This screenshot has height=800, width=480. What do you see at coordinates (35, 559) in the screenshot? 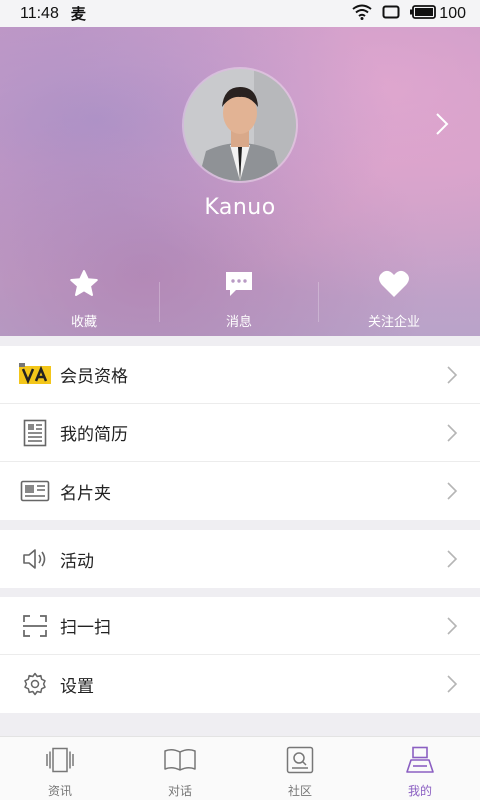
I see `speaker-icon` at bounding box center [35, 559].